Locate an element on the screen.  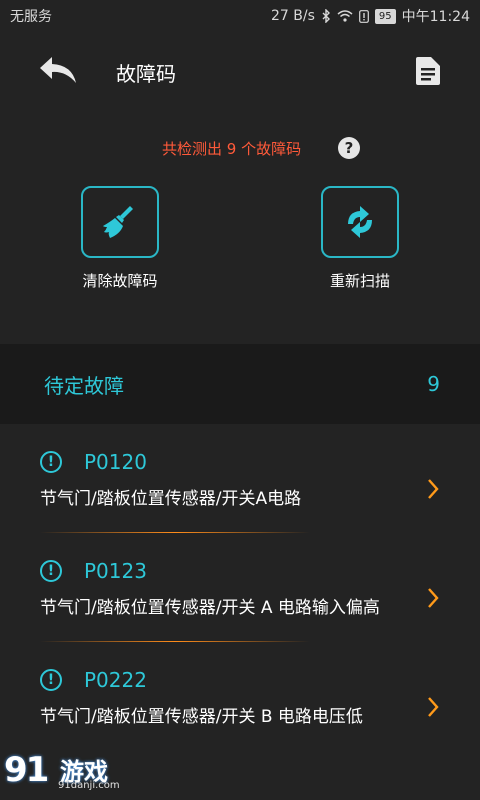
clear-codes-button: 清除故障码 is located at coordinates (120, 238).